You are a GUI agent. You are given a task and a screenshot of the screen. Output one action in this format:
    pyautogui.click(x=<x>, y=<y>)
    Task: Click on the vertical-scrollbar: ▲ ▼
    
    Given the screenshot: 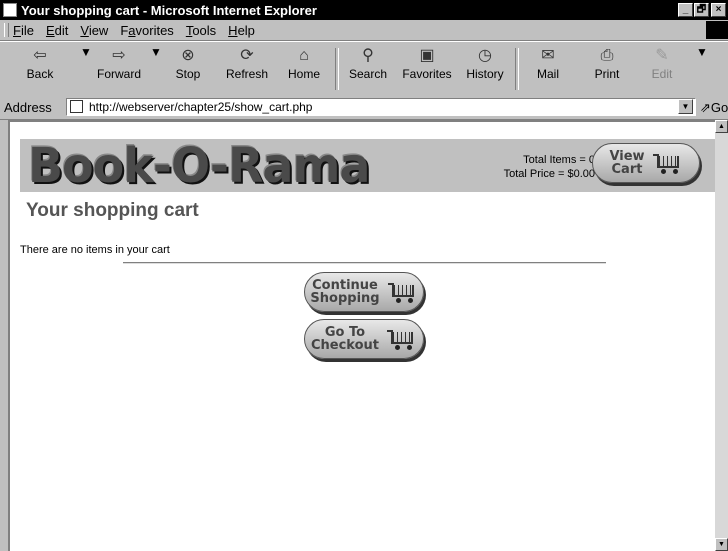 What is the action you would take?
    pyautogui.click(x=721, y=335)
    